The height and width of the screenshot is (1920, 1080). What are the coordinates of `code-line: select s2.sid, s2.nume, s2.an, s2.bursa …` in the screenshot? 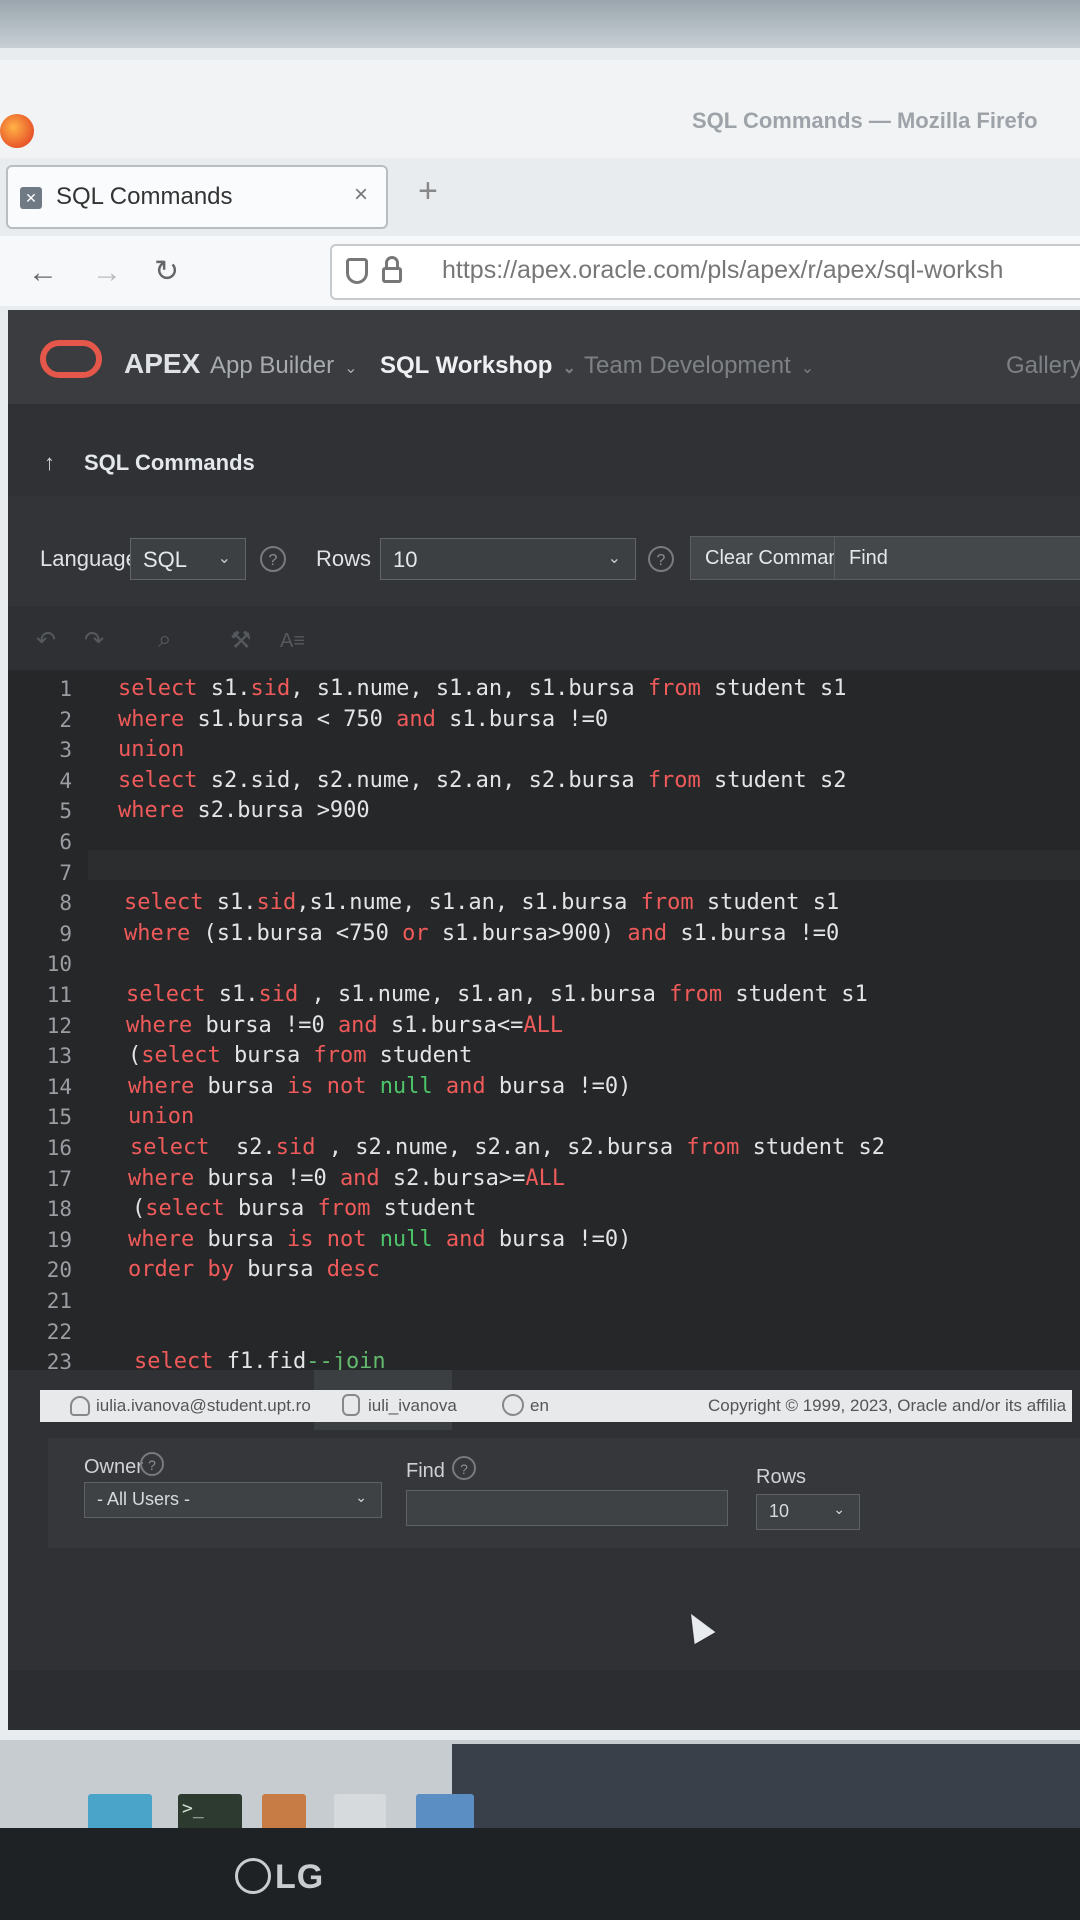 It's located at (482, 781).